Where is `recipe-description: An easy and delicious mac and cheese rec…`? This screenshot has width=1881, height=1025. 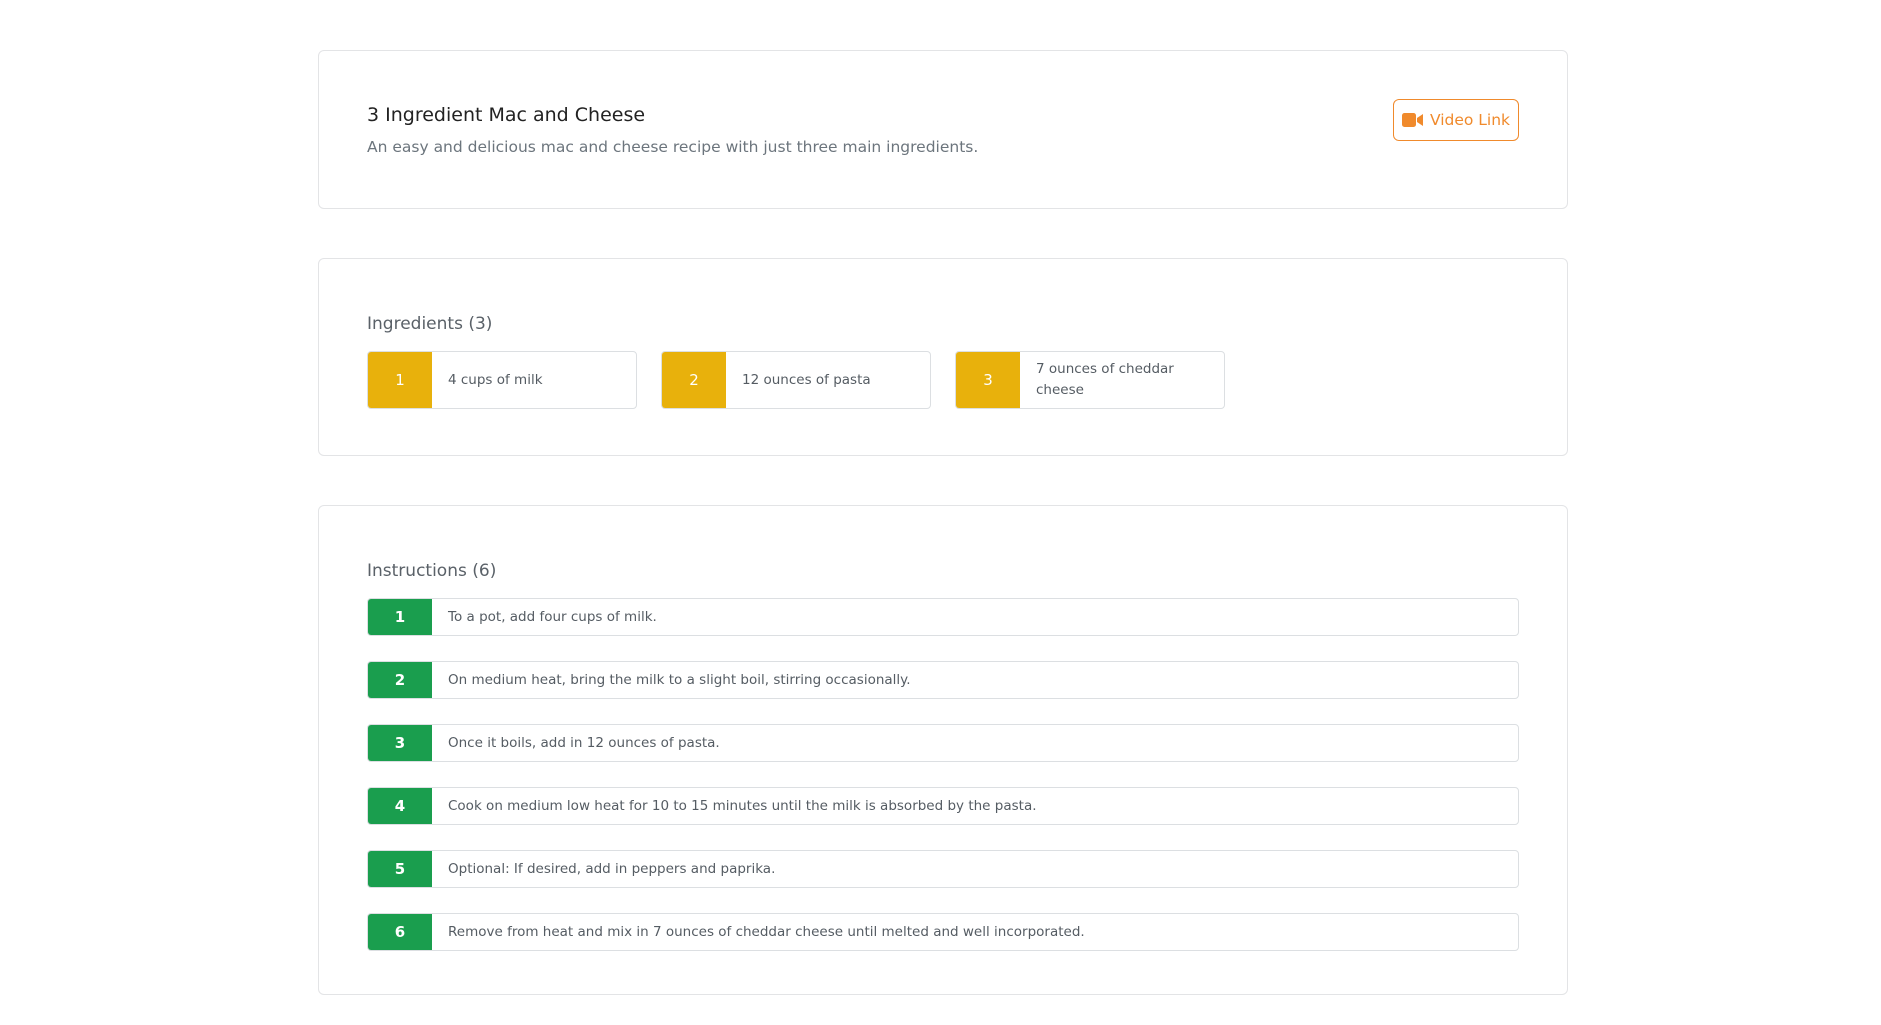
recipe-description: An easy and delicious mac and cheese rec… is located at coordinates (673, 147).